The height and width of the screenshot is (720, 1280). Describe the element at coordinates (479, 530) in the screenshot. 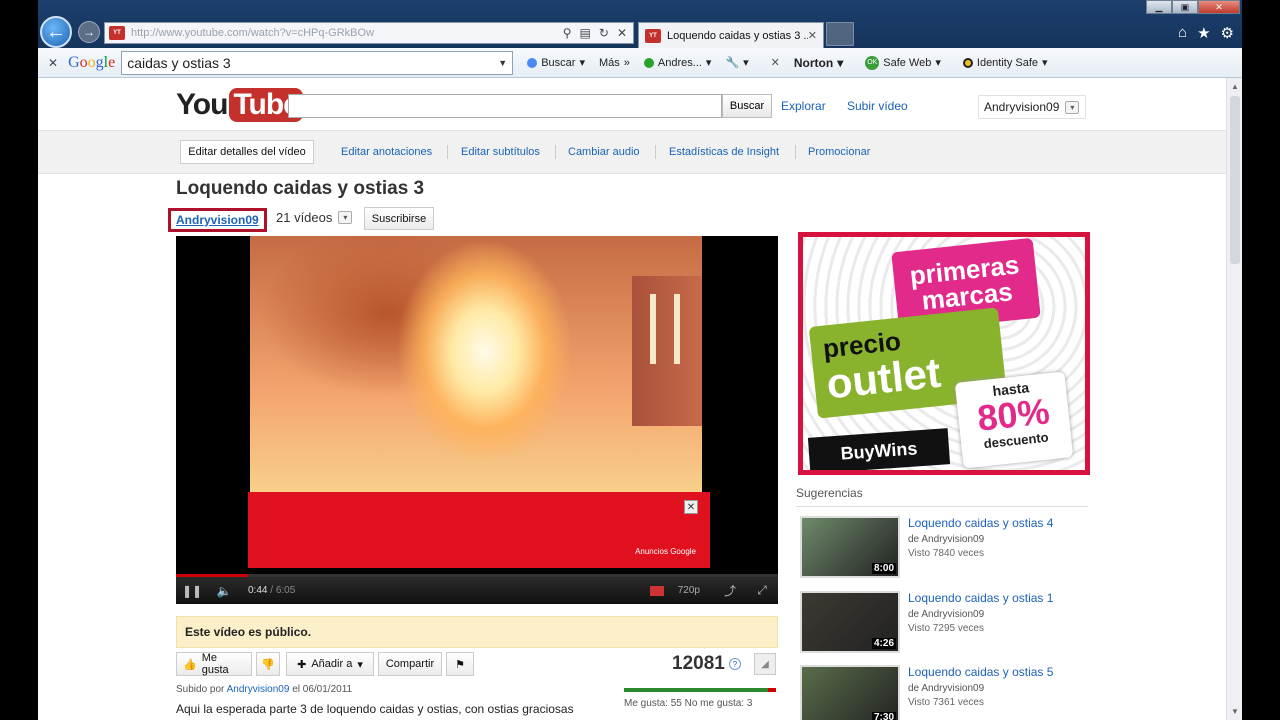

I see `ad-overlay: ✕ Anuncios Google` at that location.